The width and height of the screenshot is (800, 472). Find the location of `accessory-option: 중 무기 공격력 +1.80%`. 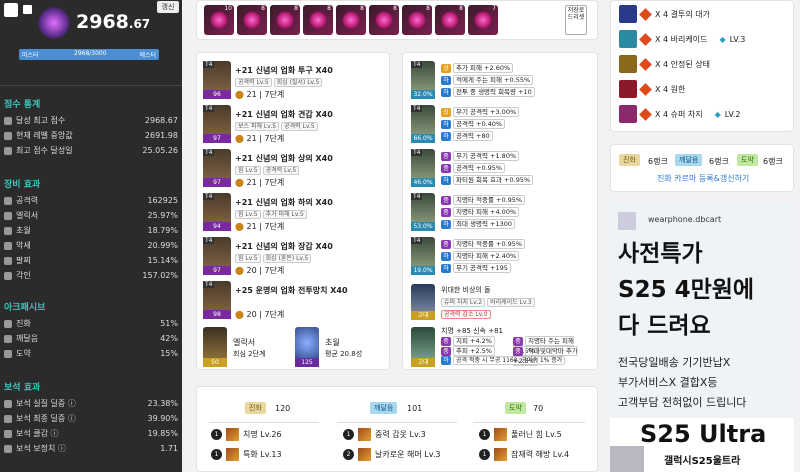

accessory-option: 중 무기 공격력 +1.80% is located at coordinates (480, 156).